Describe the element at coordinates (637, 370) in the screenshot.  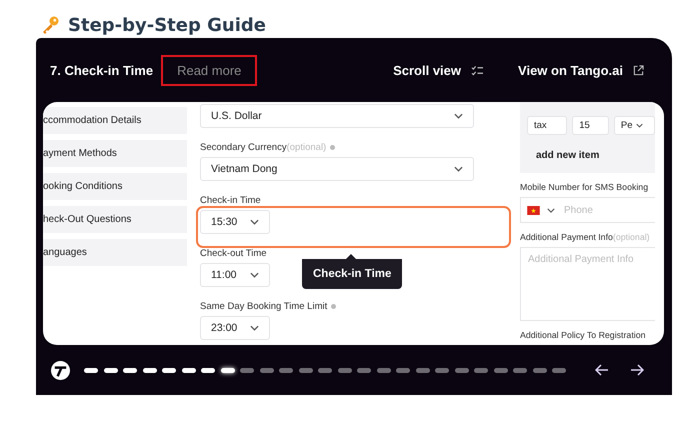
I see `arrow-right-icon` at that location.